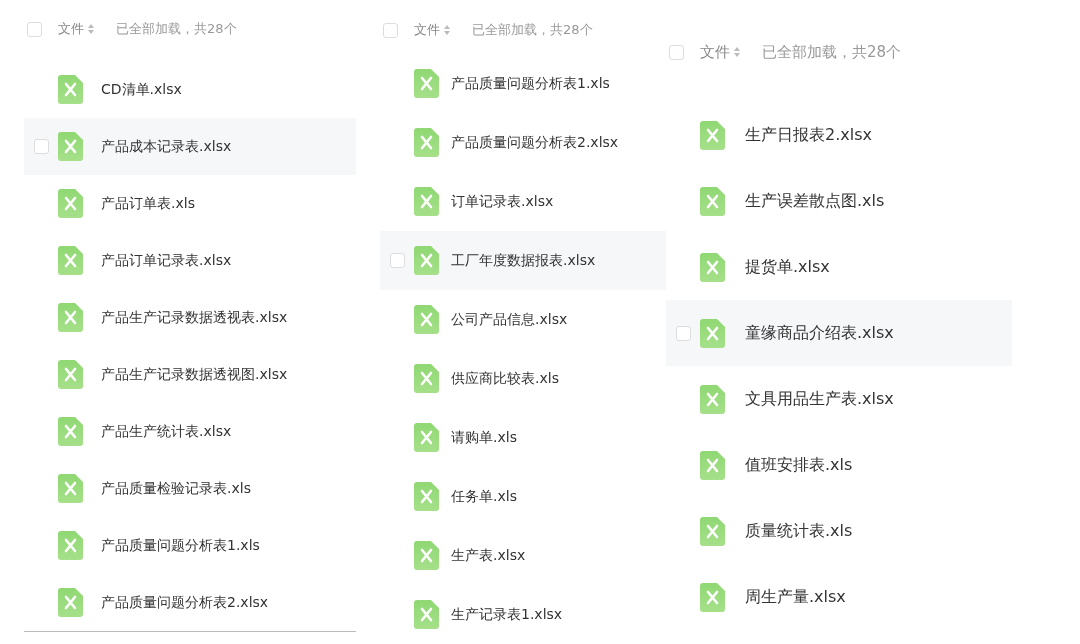  Describe the element at coordinates (484, 437) in the screenshot. I see `file-name: 请购单.xls` at that location.